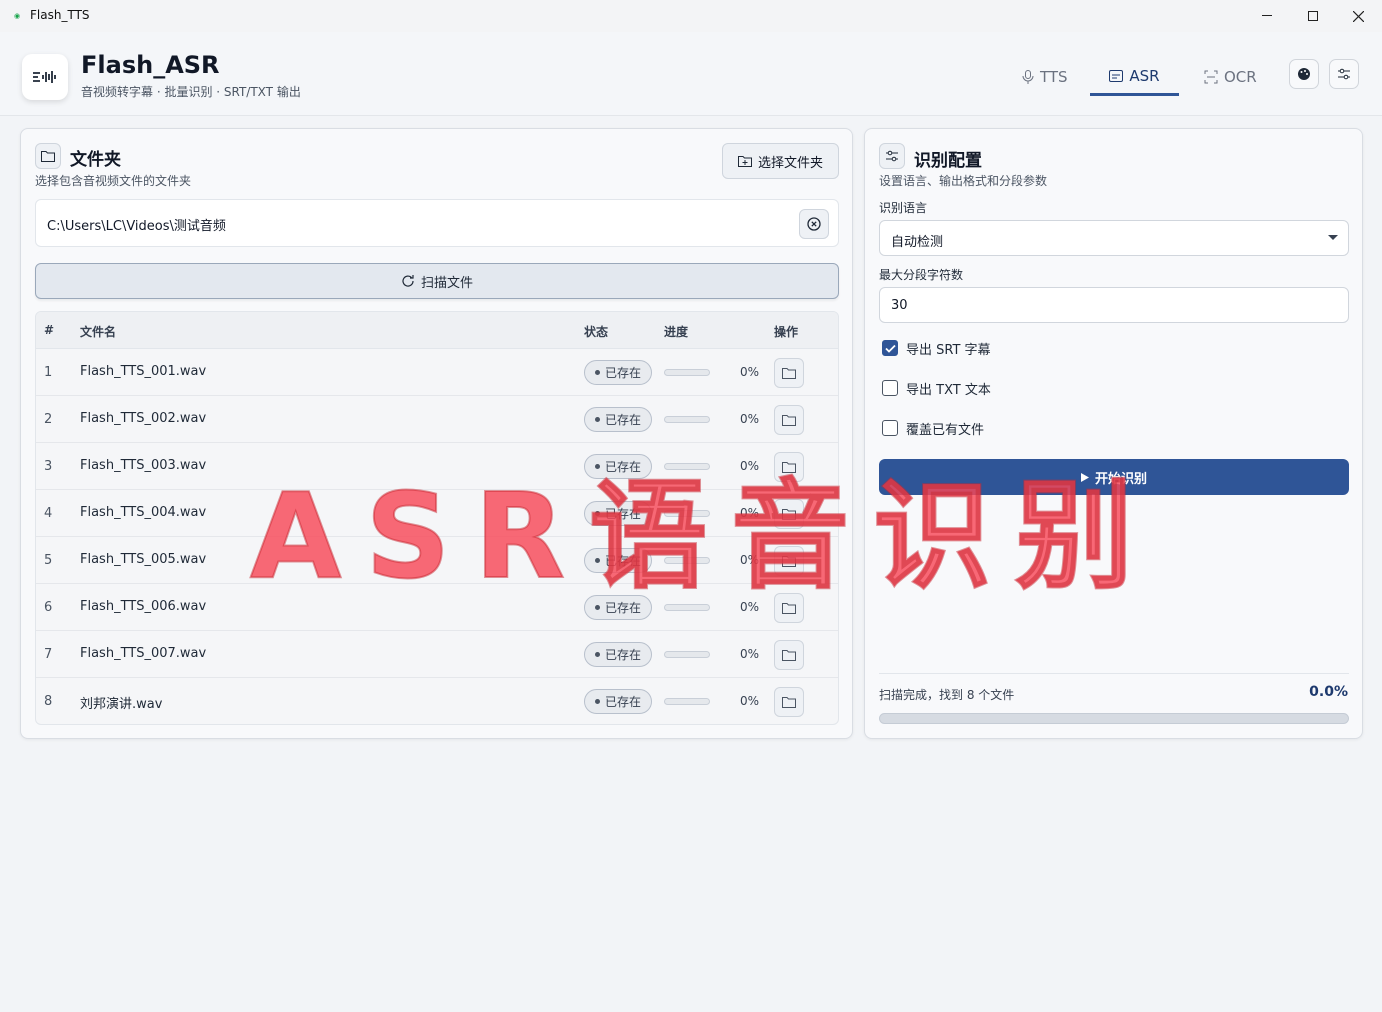 The height and width of the screenshot is (1012, 1382). What do you see at coordinates (917, 242) in the screenshot?
I see `language-value: 自动检测` at bounding box center [917, 242].